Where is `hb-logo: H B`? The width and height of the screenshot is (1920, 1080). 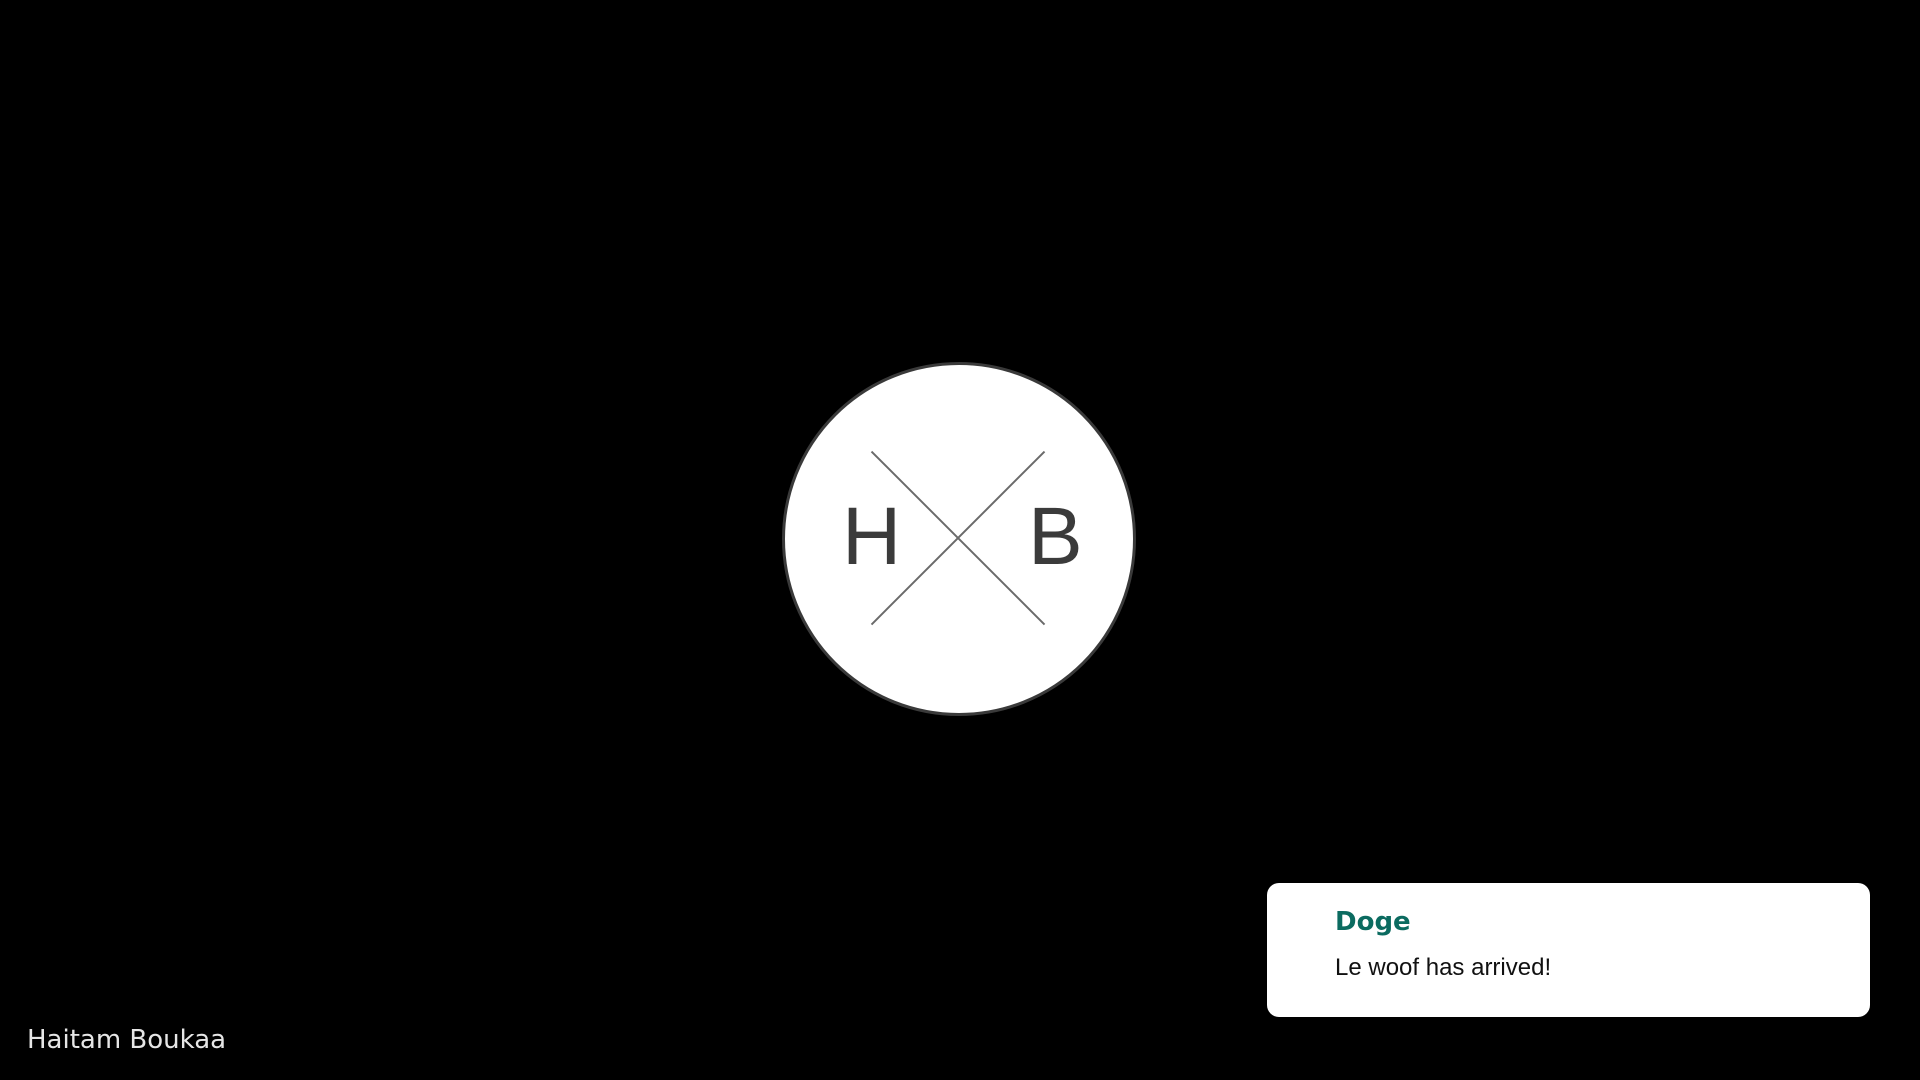 hb-logo: H B is located at coordinates (959, 539).